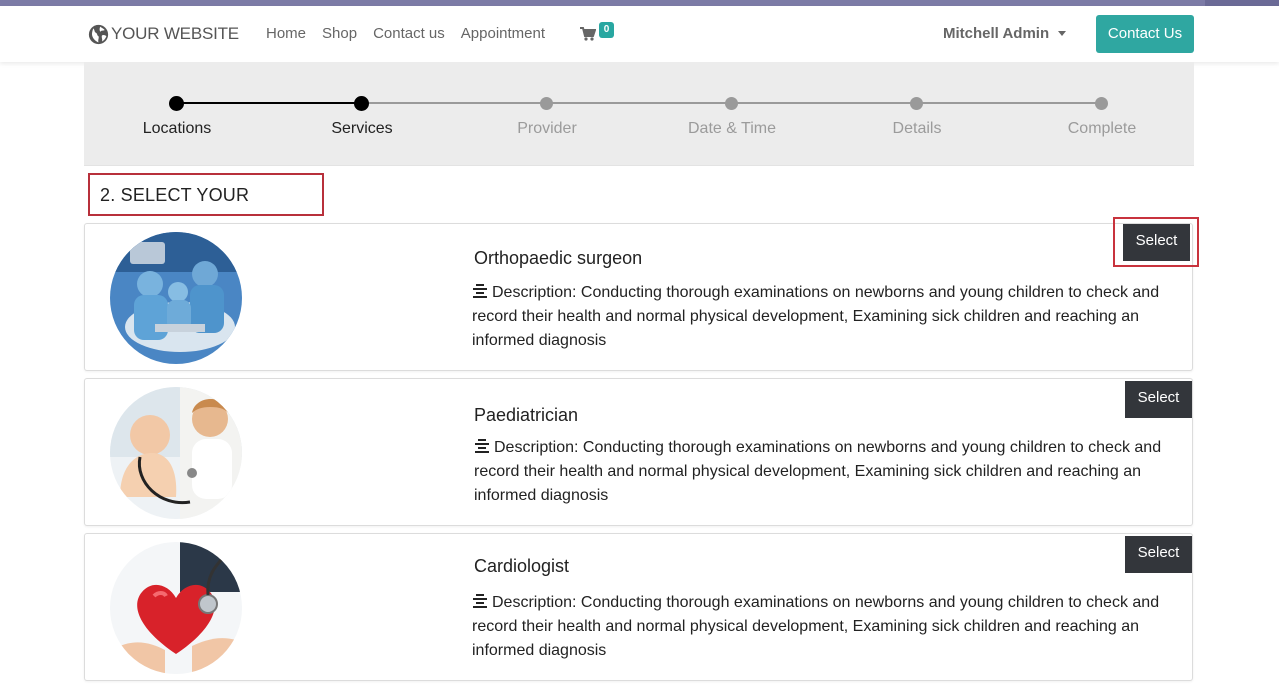 Image resolution: width=1279 pixels, height=700 pixels. I want to click on service-name: Orthopaedic surgeon, so click(558, 258).